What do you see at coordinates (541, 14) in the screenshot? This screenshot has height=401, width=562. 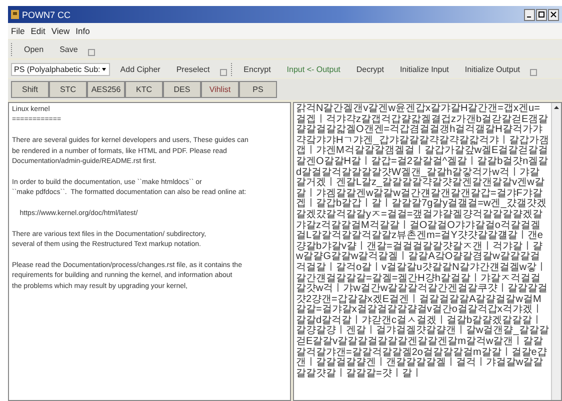 I see `maximize-icon` at bounding box center [541, 14].